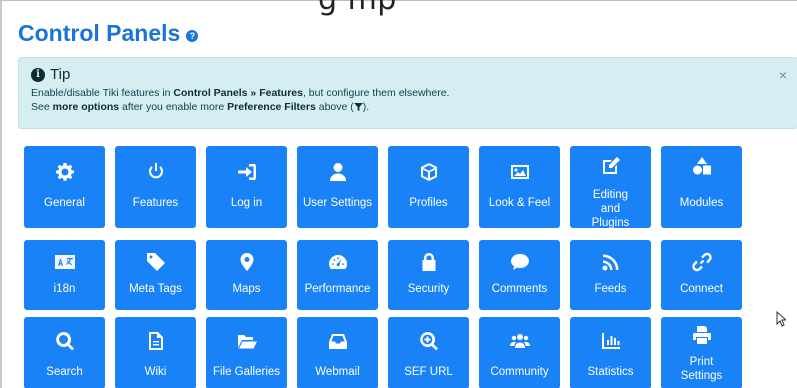 The width and height of the screenshot is (797, 388). I want to click on tile-general: General, so click(64, 187).